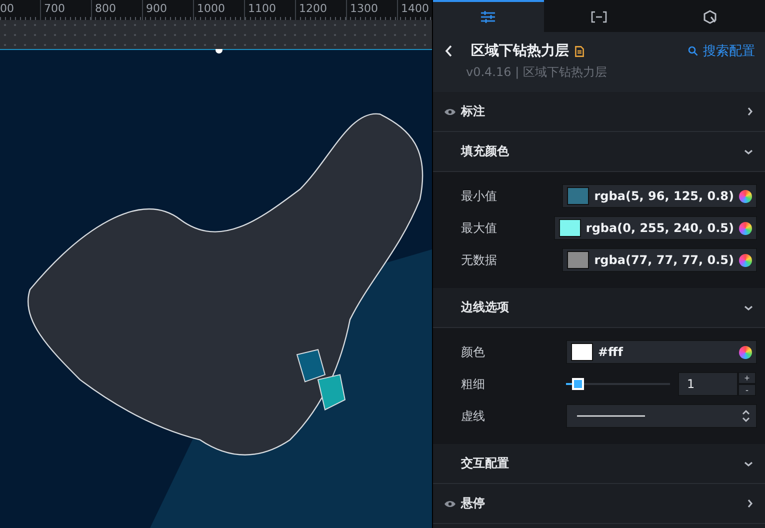  Describe the element at coordinates (721, 51) in the screenshot. I see `search-config-link: 搜索配置` at that location.